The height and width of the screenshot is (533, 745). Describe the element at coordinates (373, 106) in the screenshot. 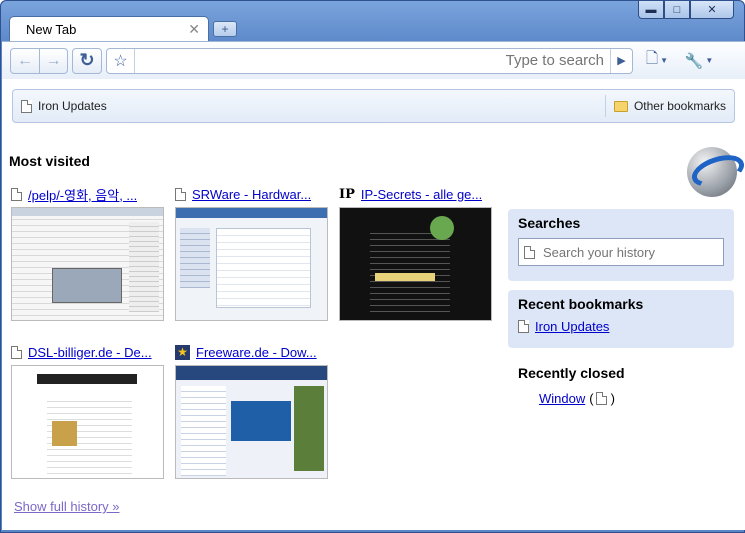

I see `bookmarks-bar-inner: Iron Updates Other bookmarks` at that location.